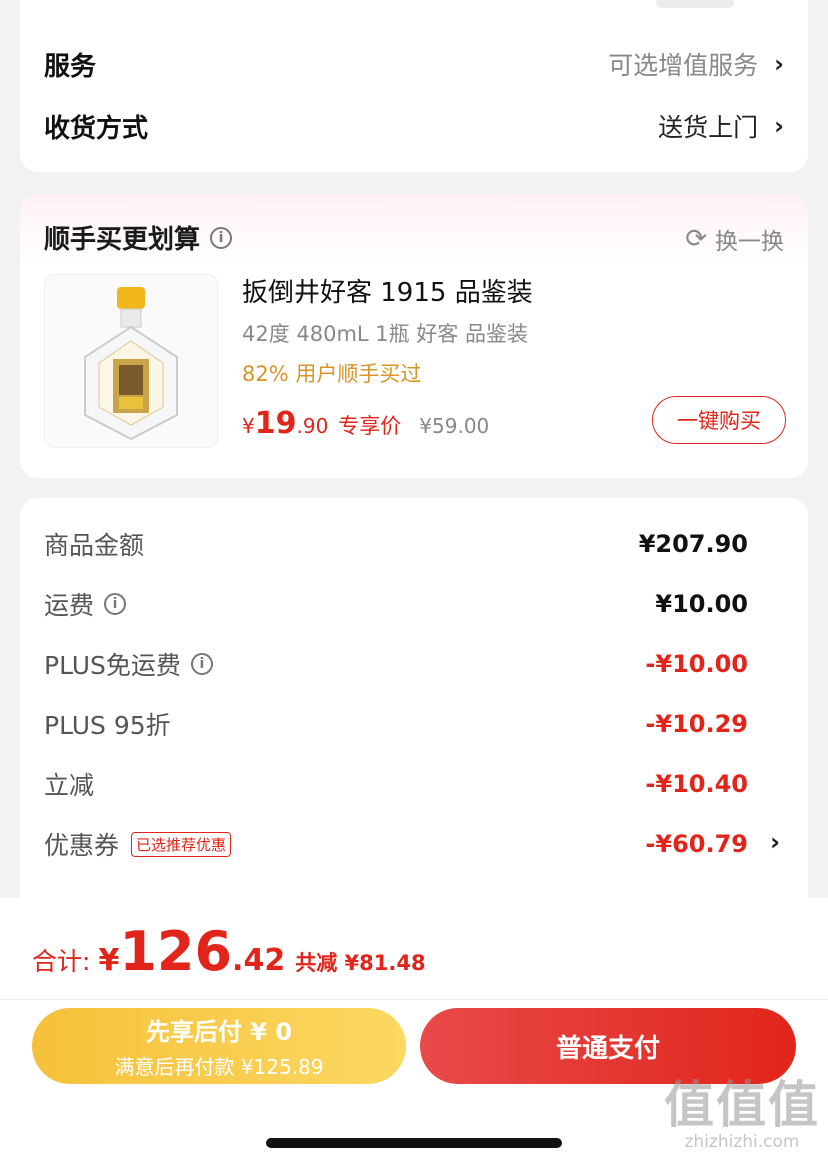  Describe the element at coordinates (275, 423) in the screenshot. I see `price-integer: 19` at that location.